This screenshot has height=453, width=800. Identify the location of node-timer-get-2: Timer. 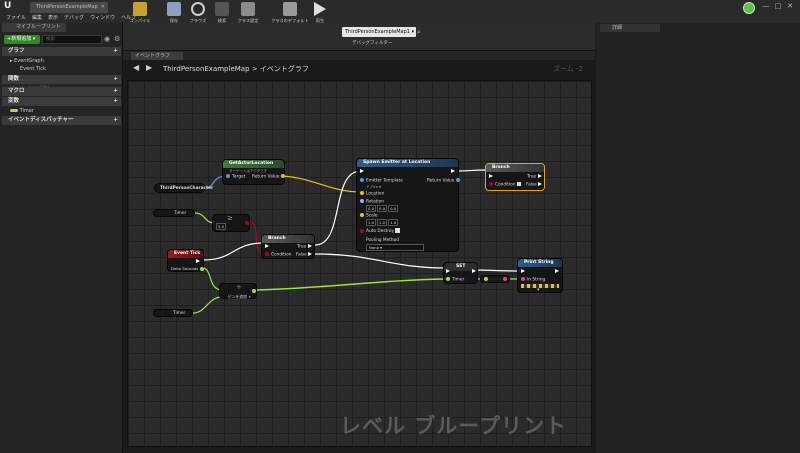
(173, 313).